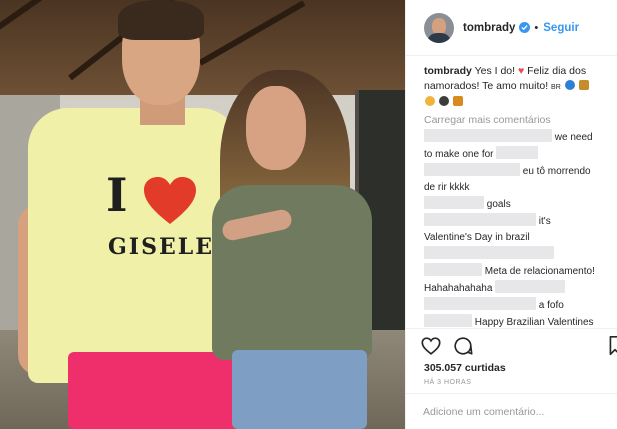 This screenshot has height=429, width=617. I want to click on shirt-print: I GISELE, so click(155, 223).